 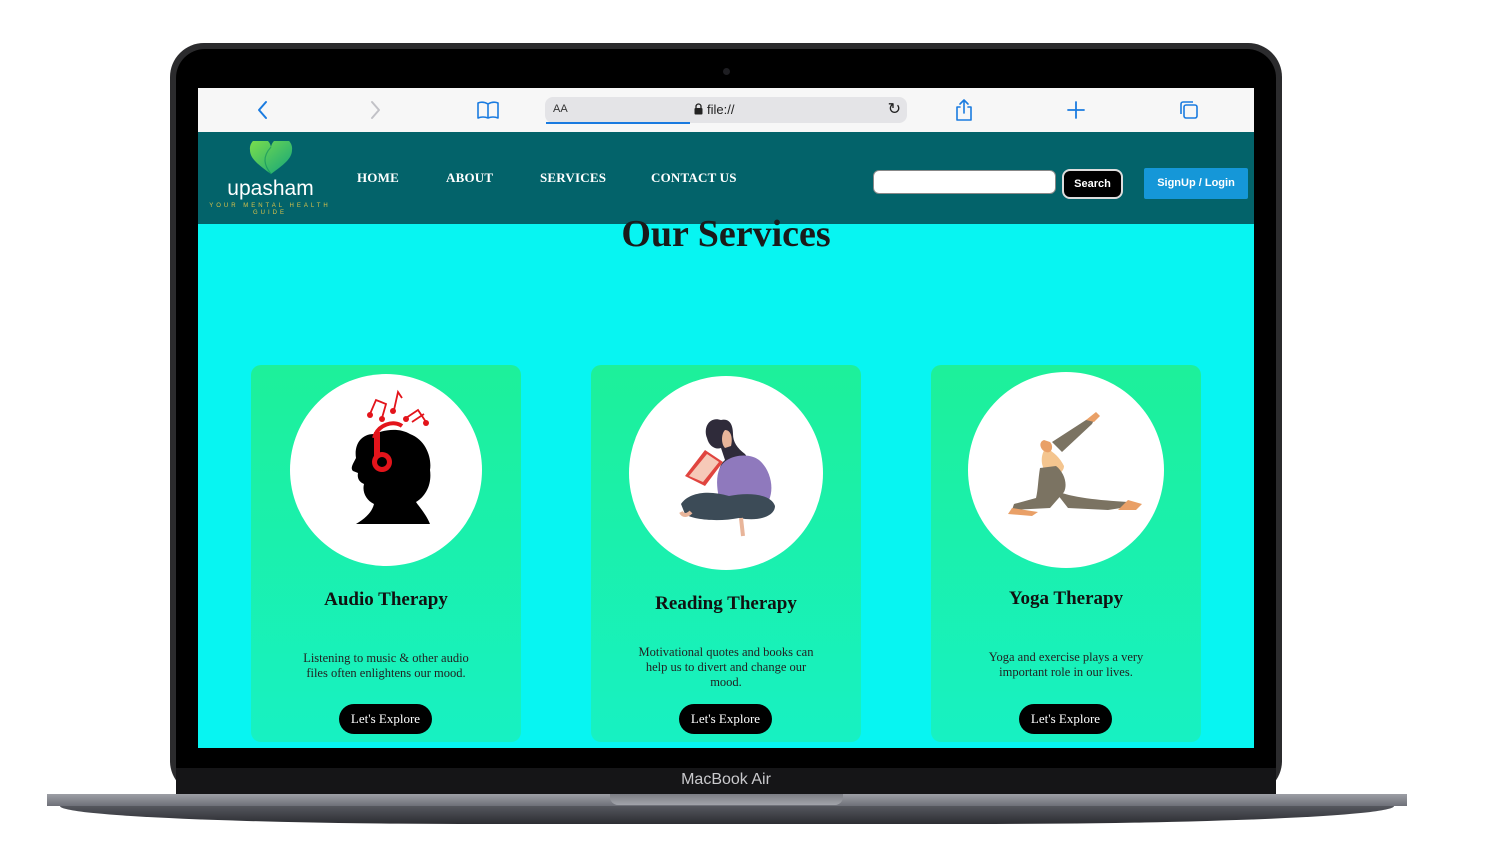 What do you see at coordinates (1076, 110) in the screenshot?
I see `new-tab-icon` at bounding box center [1076, 110].